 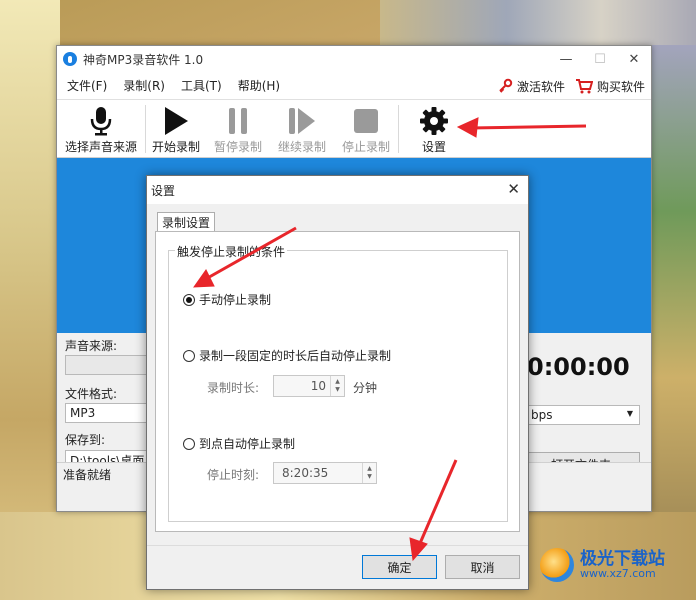 I want to click on close-icon: ✕, so click(x=634, y=59).